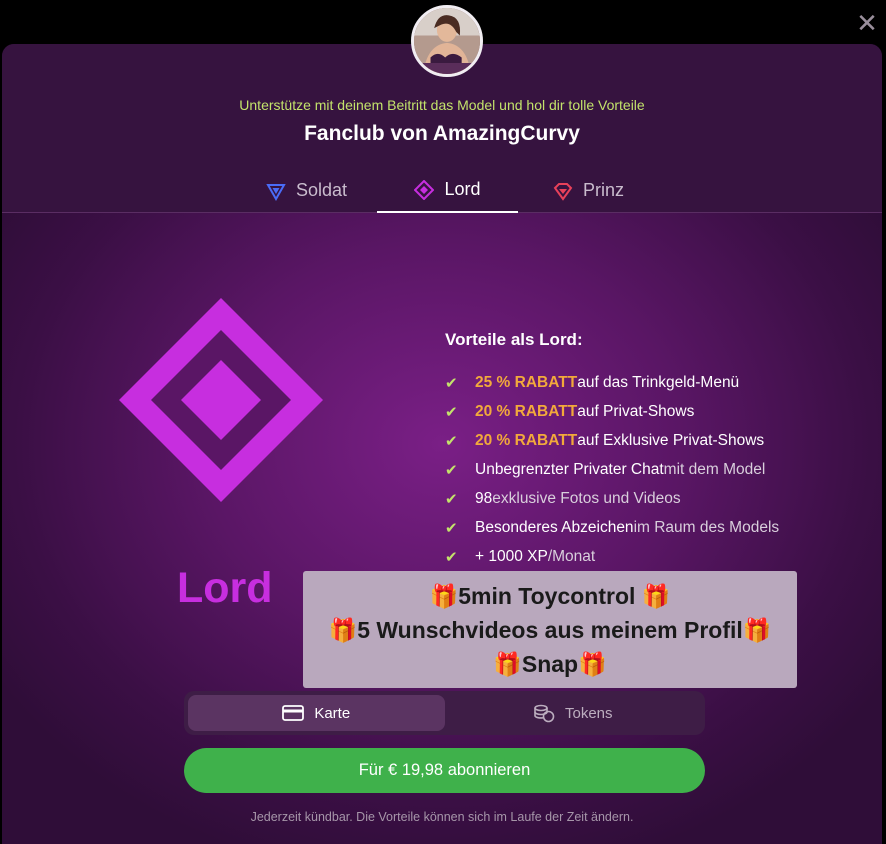 This screenshot has width=886, height=844. Describe the element at coordinates (442, 133) in the screenshot. I see `fanclub-title: Fanclub von AmazingCurvy` at that location.